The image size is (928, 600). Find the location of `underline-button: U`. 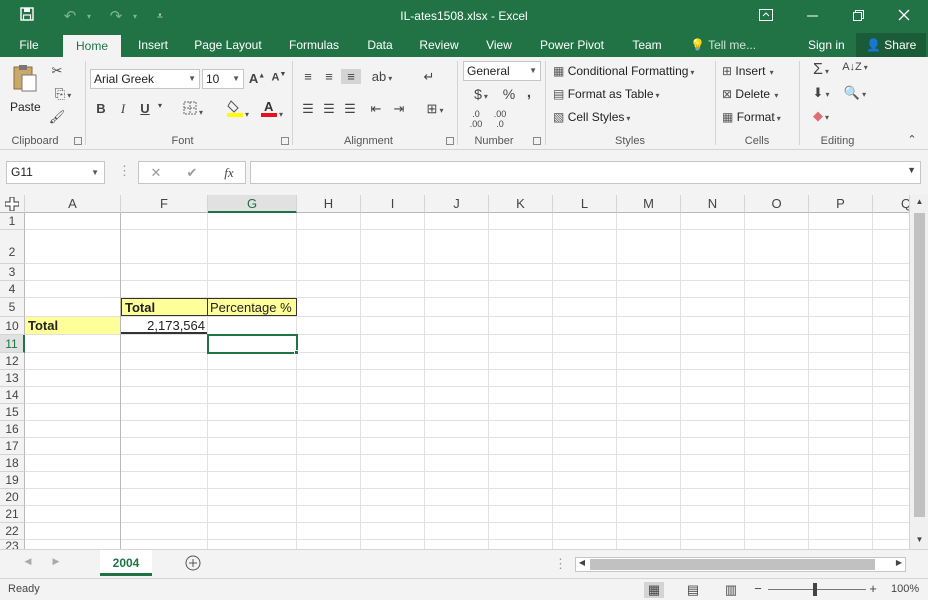

underline-button: U is located at coordinates (145, 108).